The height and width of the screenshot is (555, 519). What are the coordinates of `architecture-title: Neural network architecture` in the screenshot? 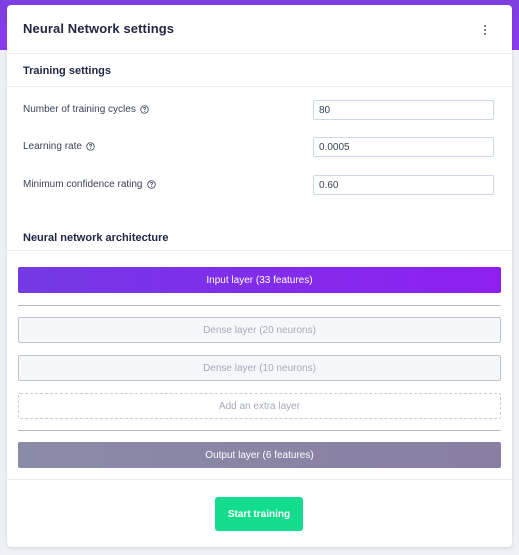 It's located at (96, 238).